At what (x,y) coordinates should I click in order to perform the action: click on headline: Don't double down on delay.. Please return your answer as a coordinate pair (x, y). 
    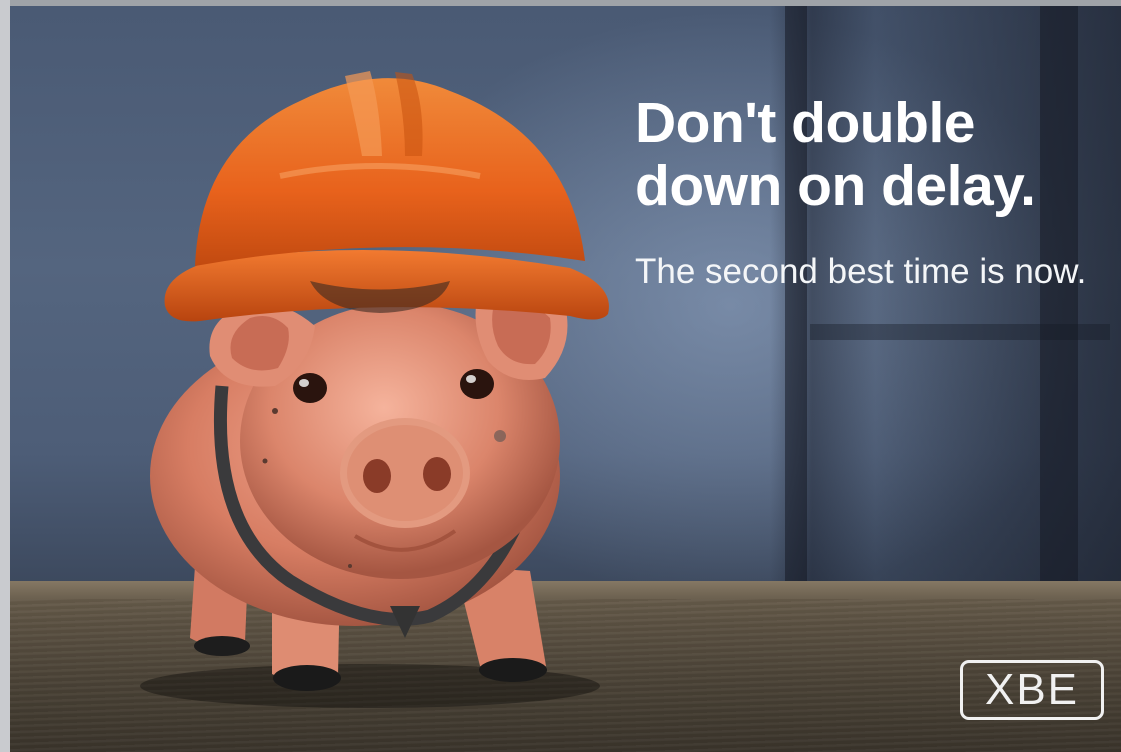
    Looking at the image, I should click on (870, 155).